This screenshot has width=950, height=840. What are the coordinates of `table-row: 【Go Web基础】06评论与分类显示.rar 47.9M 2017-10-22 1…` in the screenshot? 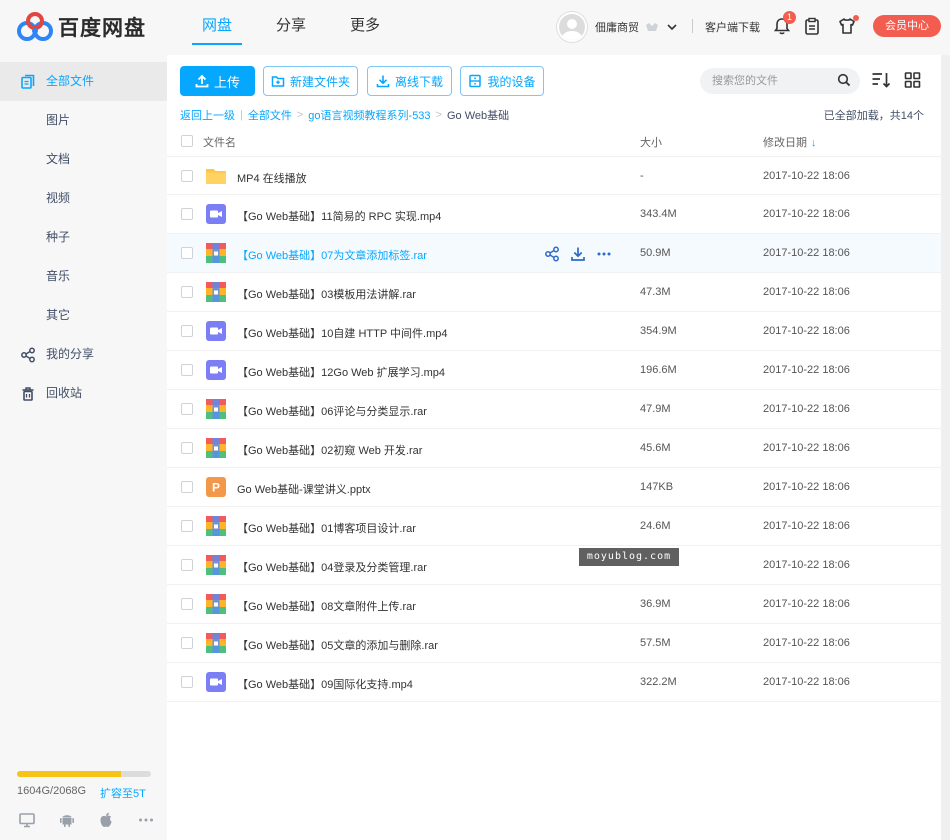 It's located at (554, 409).